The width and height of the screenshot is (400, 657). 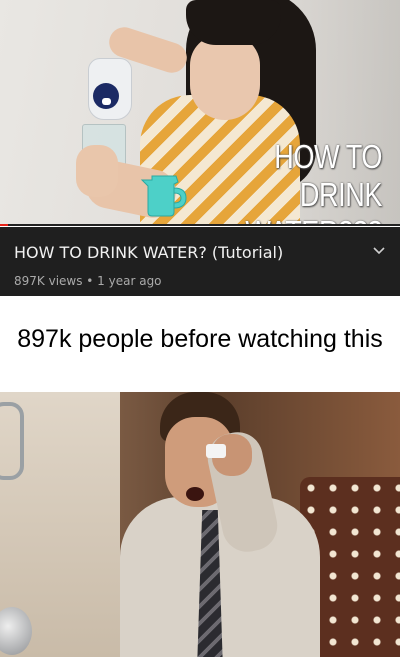 I want to click on door-handle, so click(x=12, y=441).